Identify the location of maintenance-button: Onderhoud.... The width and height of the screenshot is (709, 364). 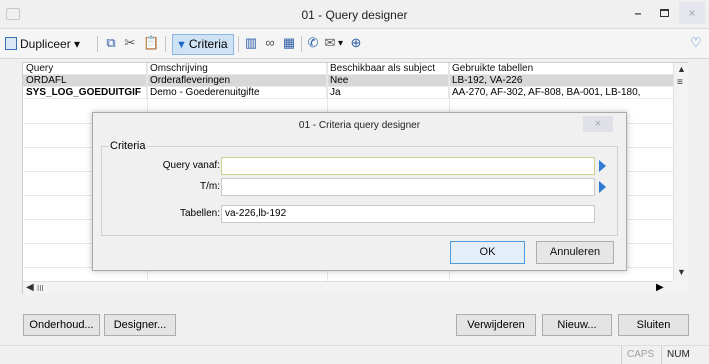
(61, 325).